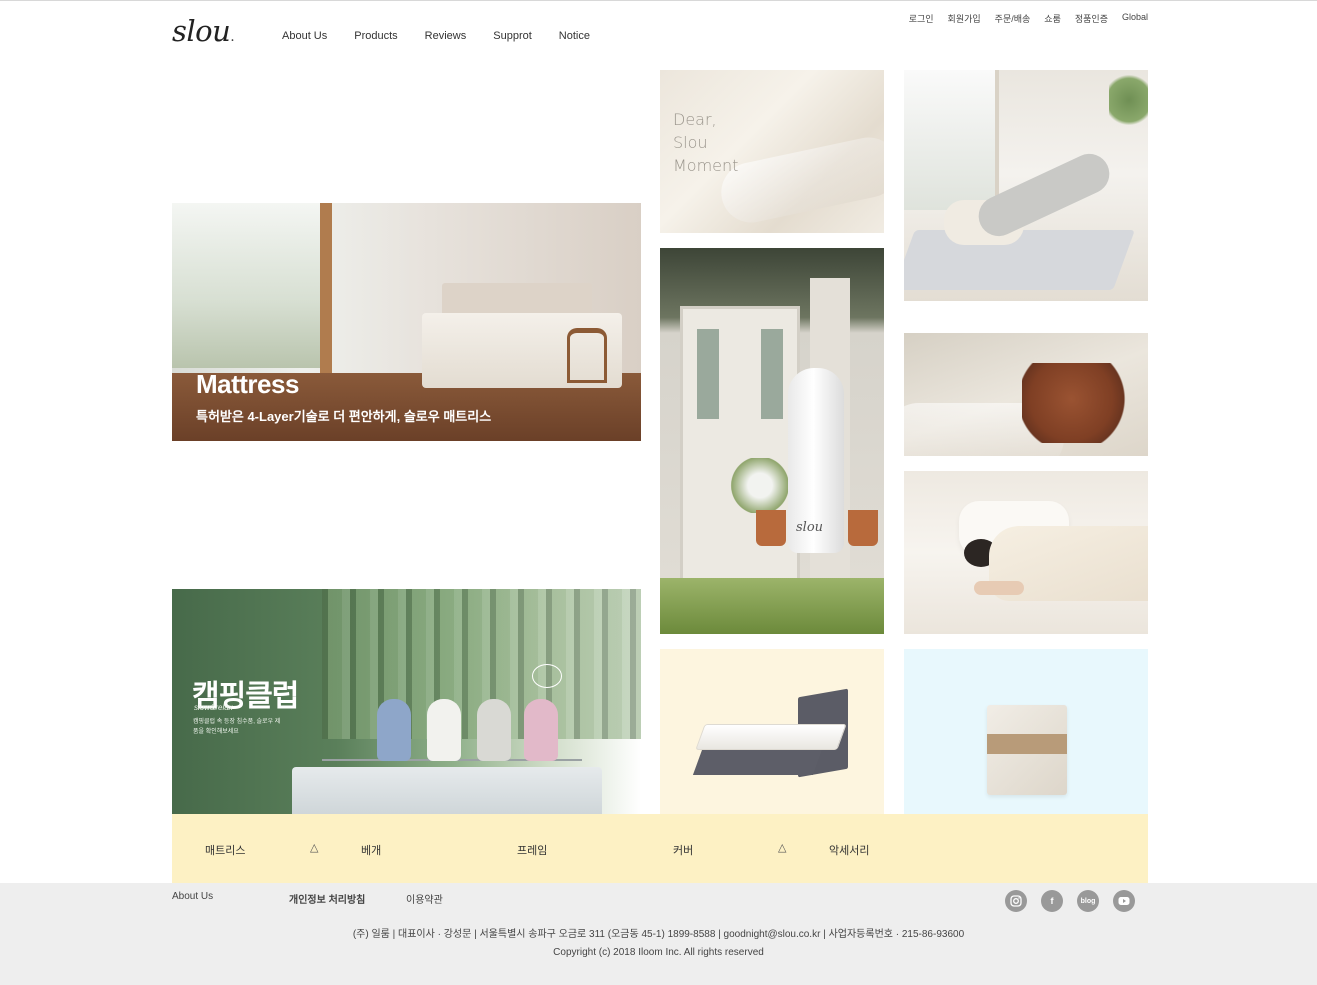  What do you see at coordinates (1077, 403) in the screenshot?
I see `poodle-image` at bounding box center [1077, 403].